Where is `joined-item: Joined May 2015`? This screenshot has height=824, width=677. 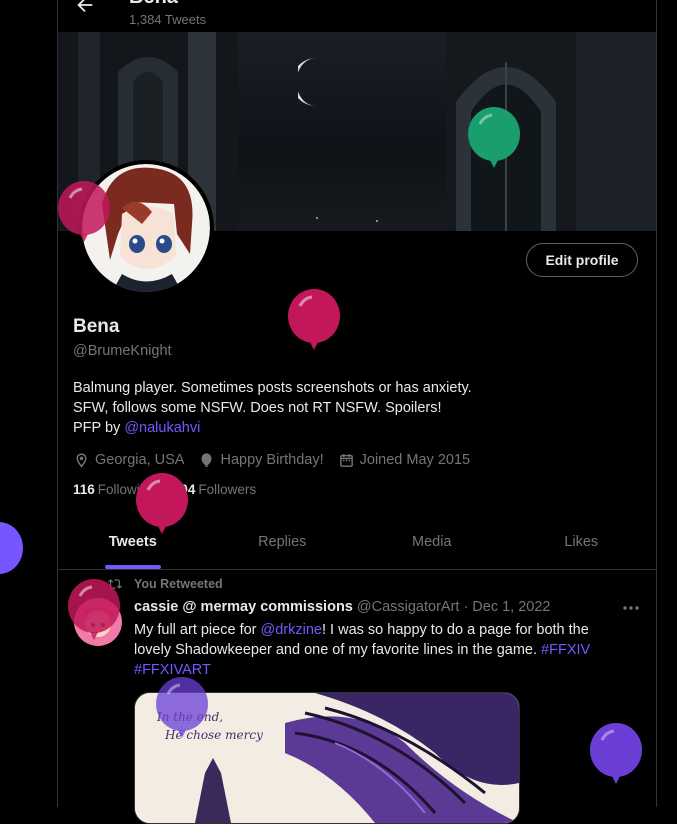
joined-item: Joined May 2015 is located at coordinates (404, 460).